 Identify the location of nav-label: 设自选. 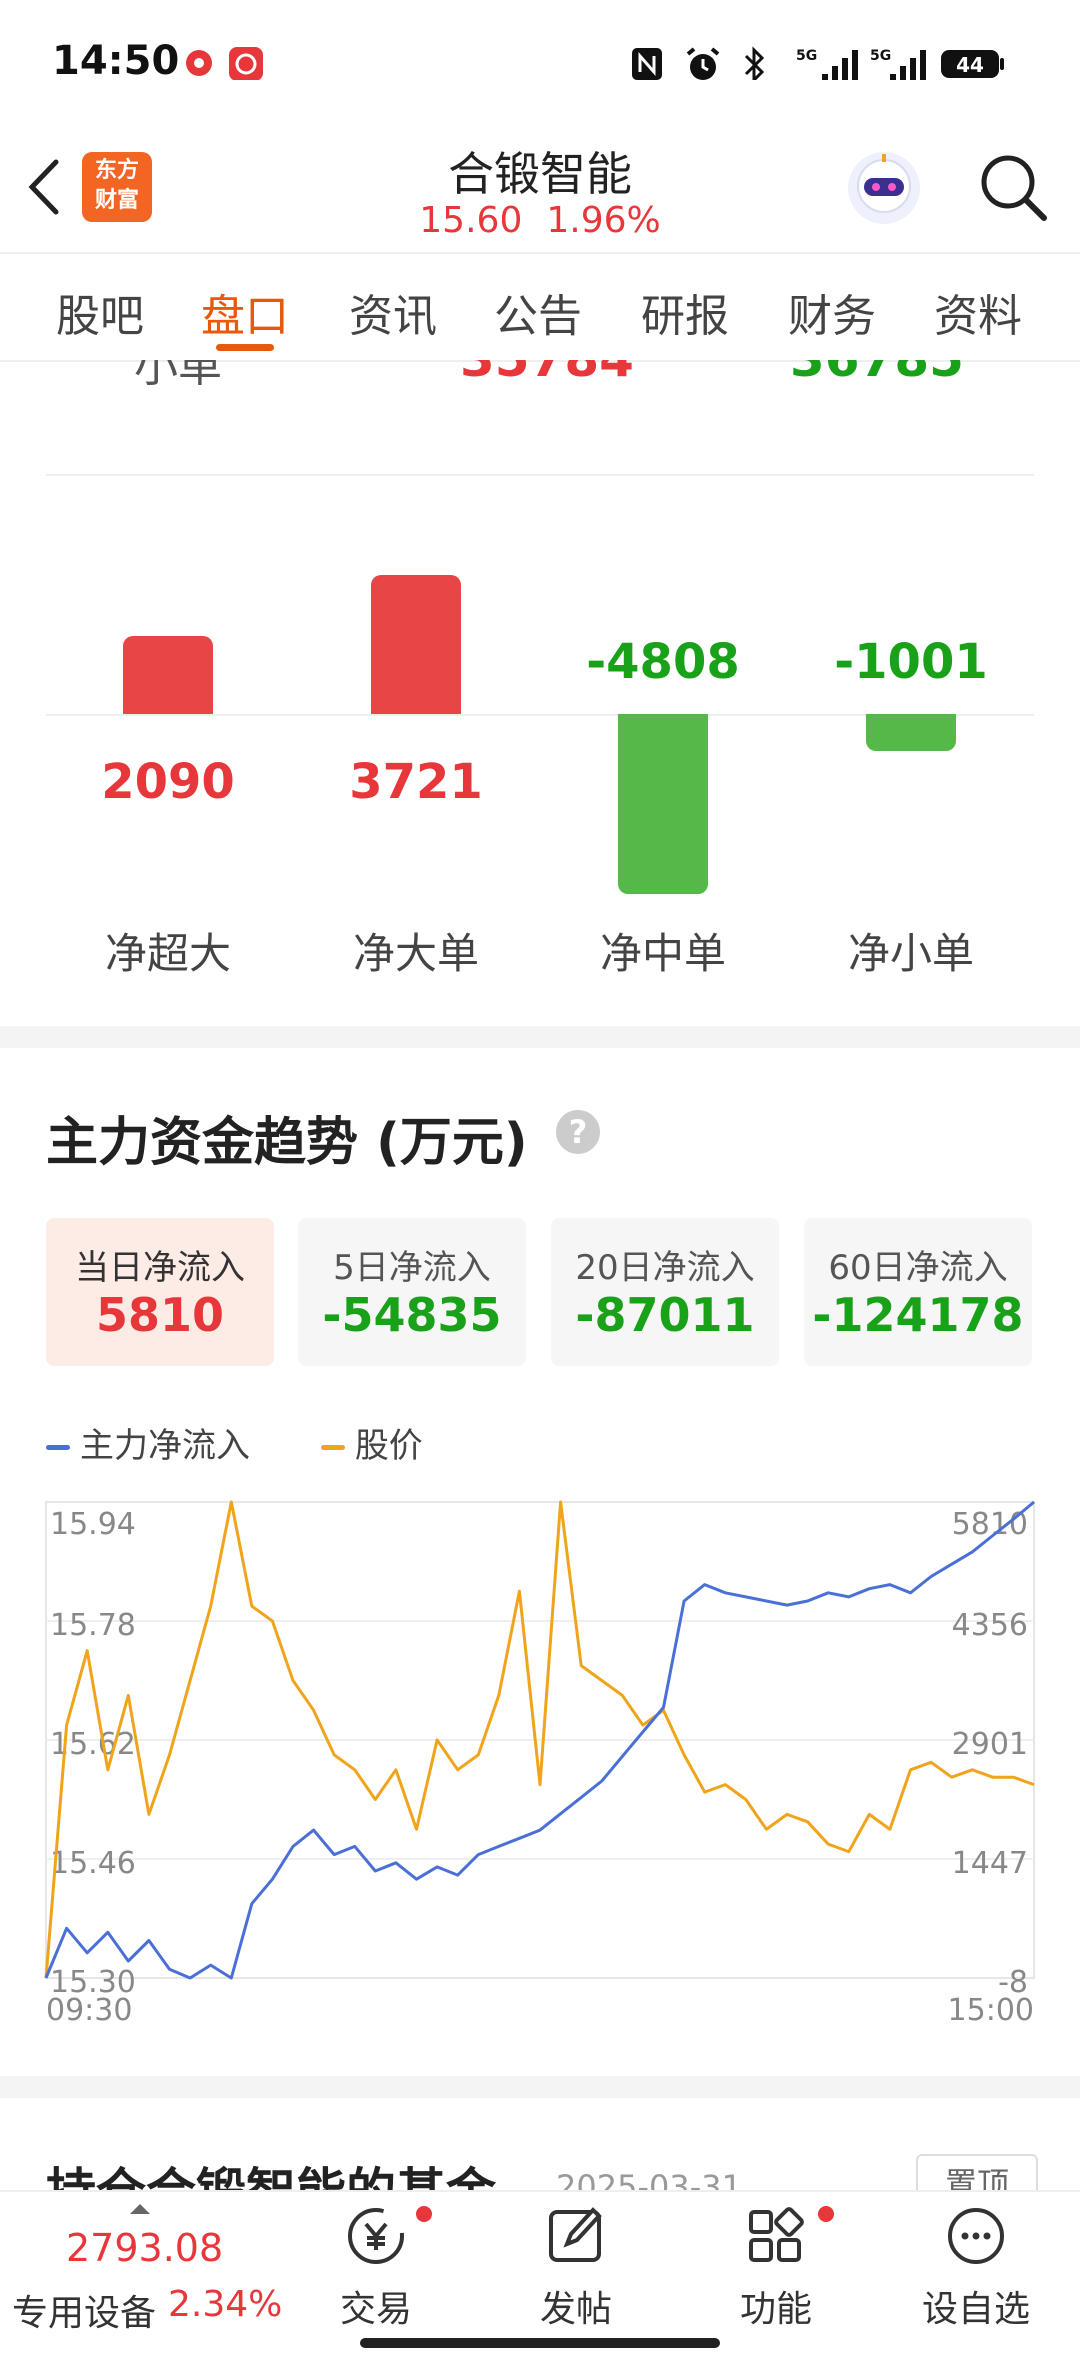
(975, 2309).